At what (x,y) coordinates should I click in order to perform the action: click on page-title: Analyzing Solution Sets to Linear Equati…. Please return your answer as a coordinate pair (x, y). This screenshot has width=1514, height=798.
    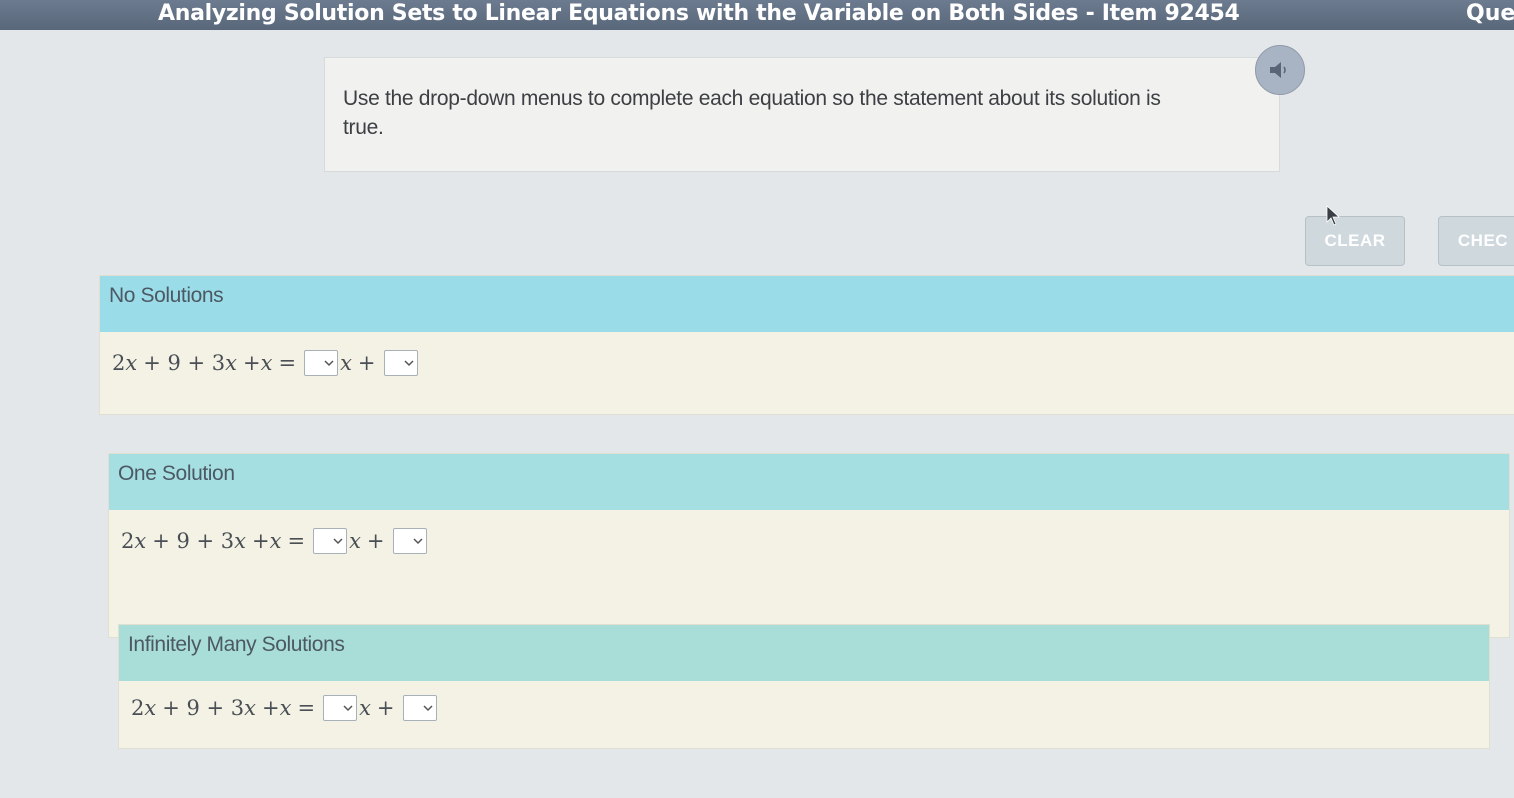
    Looking at the image, I should click on (699, 13).